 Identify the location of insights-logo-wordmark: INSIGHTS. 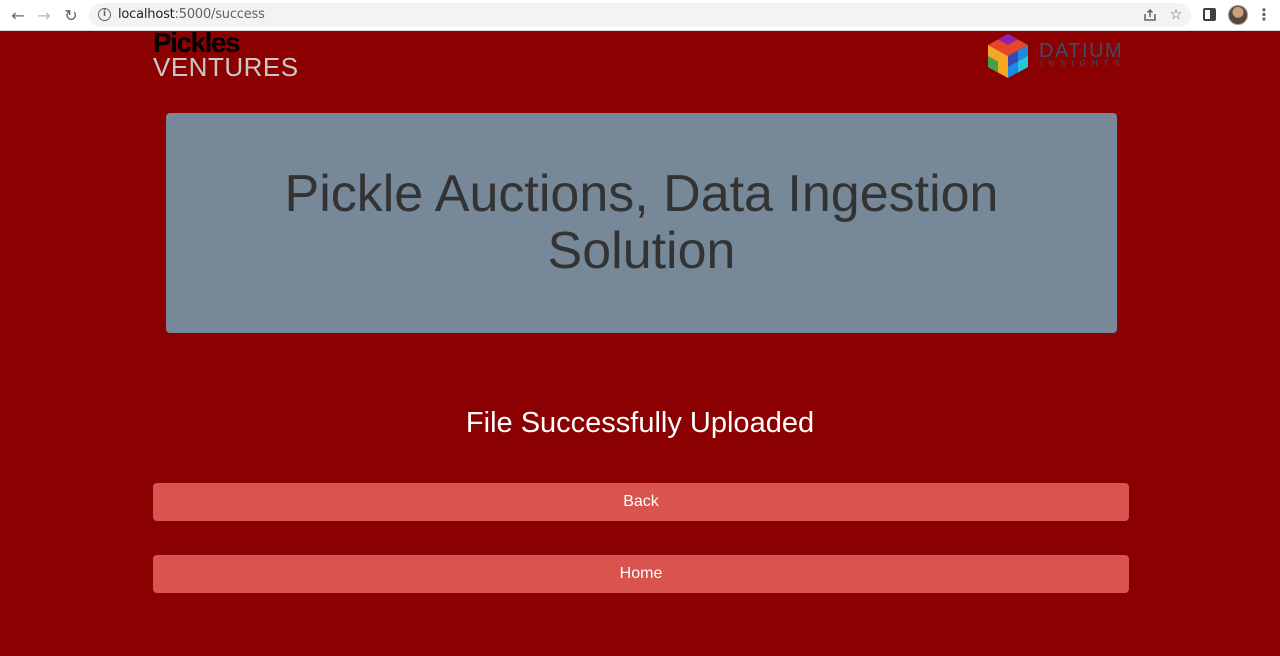
(1083, 63).